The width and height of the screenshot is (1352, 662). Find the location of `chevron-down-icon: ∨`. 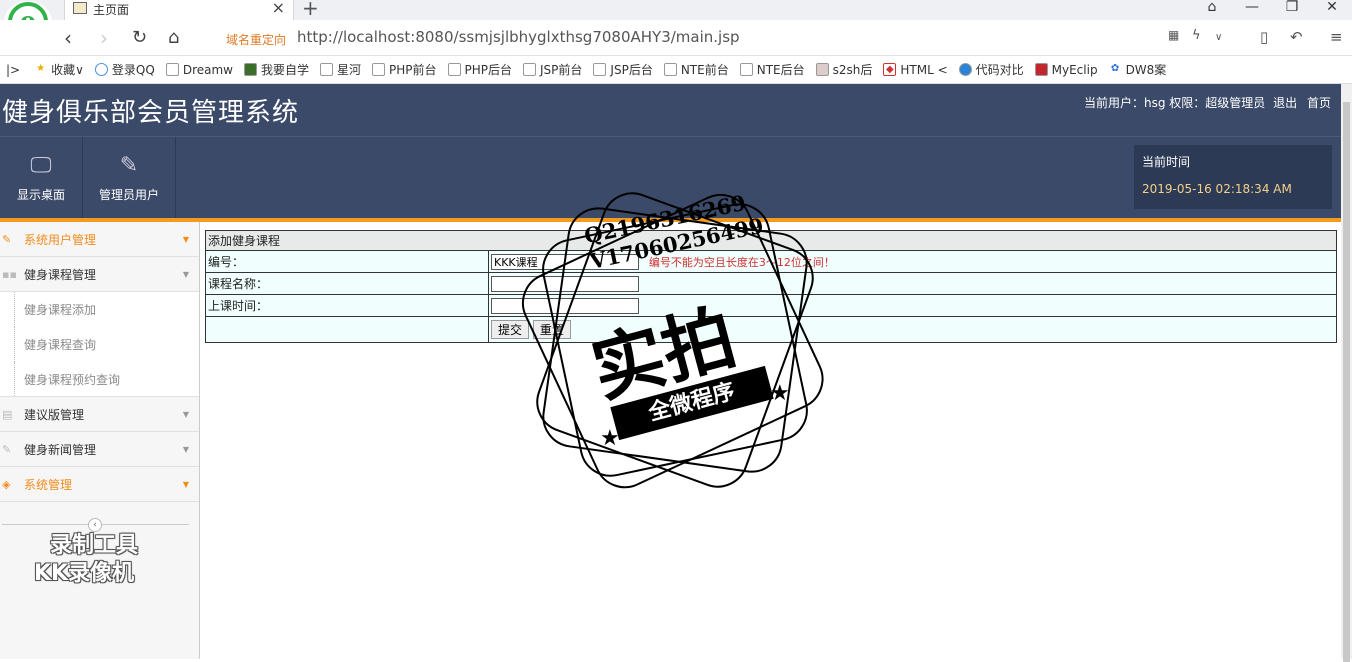

chevron-down-icon: ∨ is located at coordinates (1218, 37).